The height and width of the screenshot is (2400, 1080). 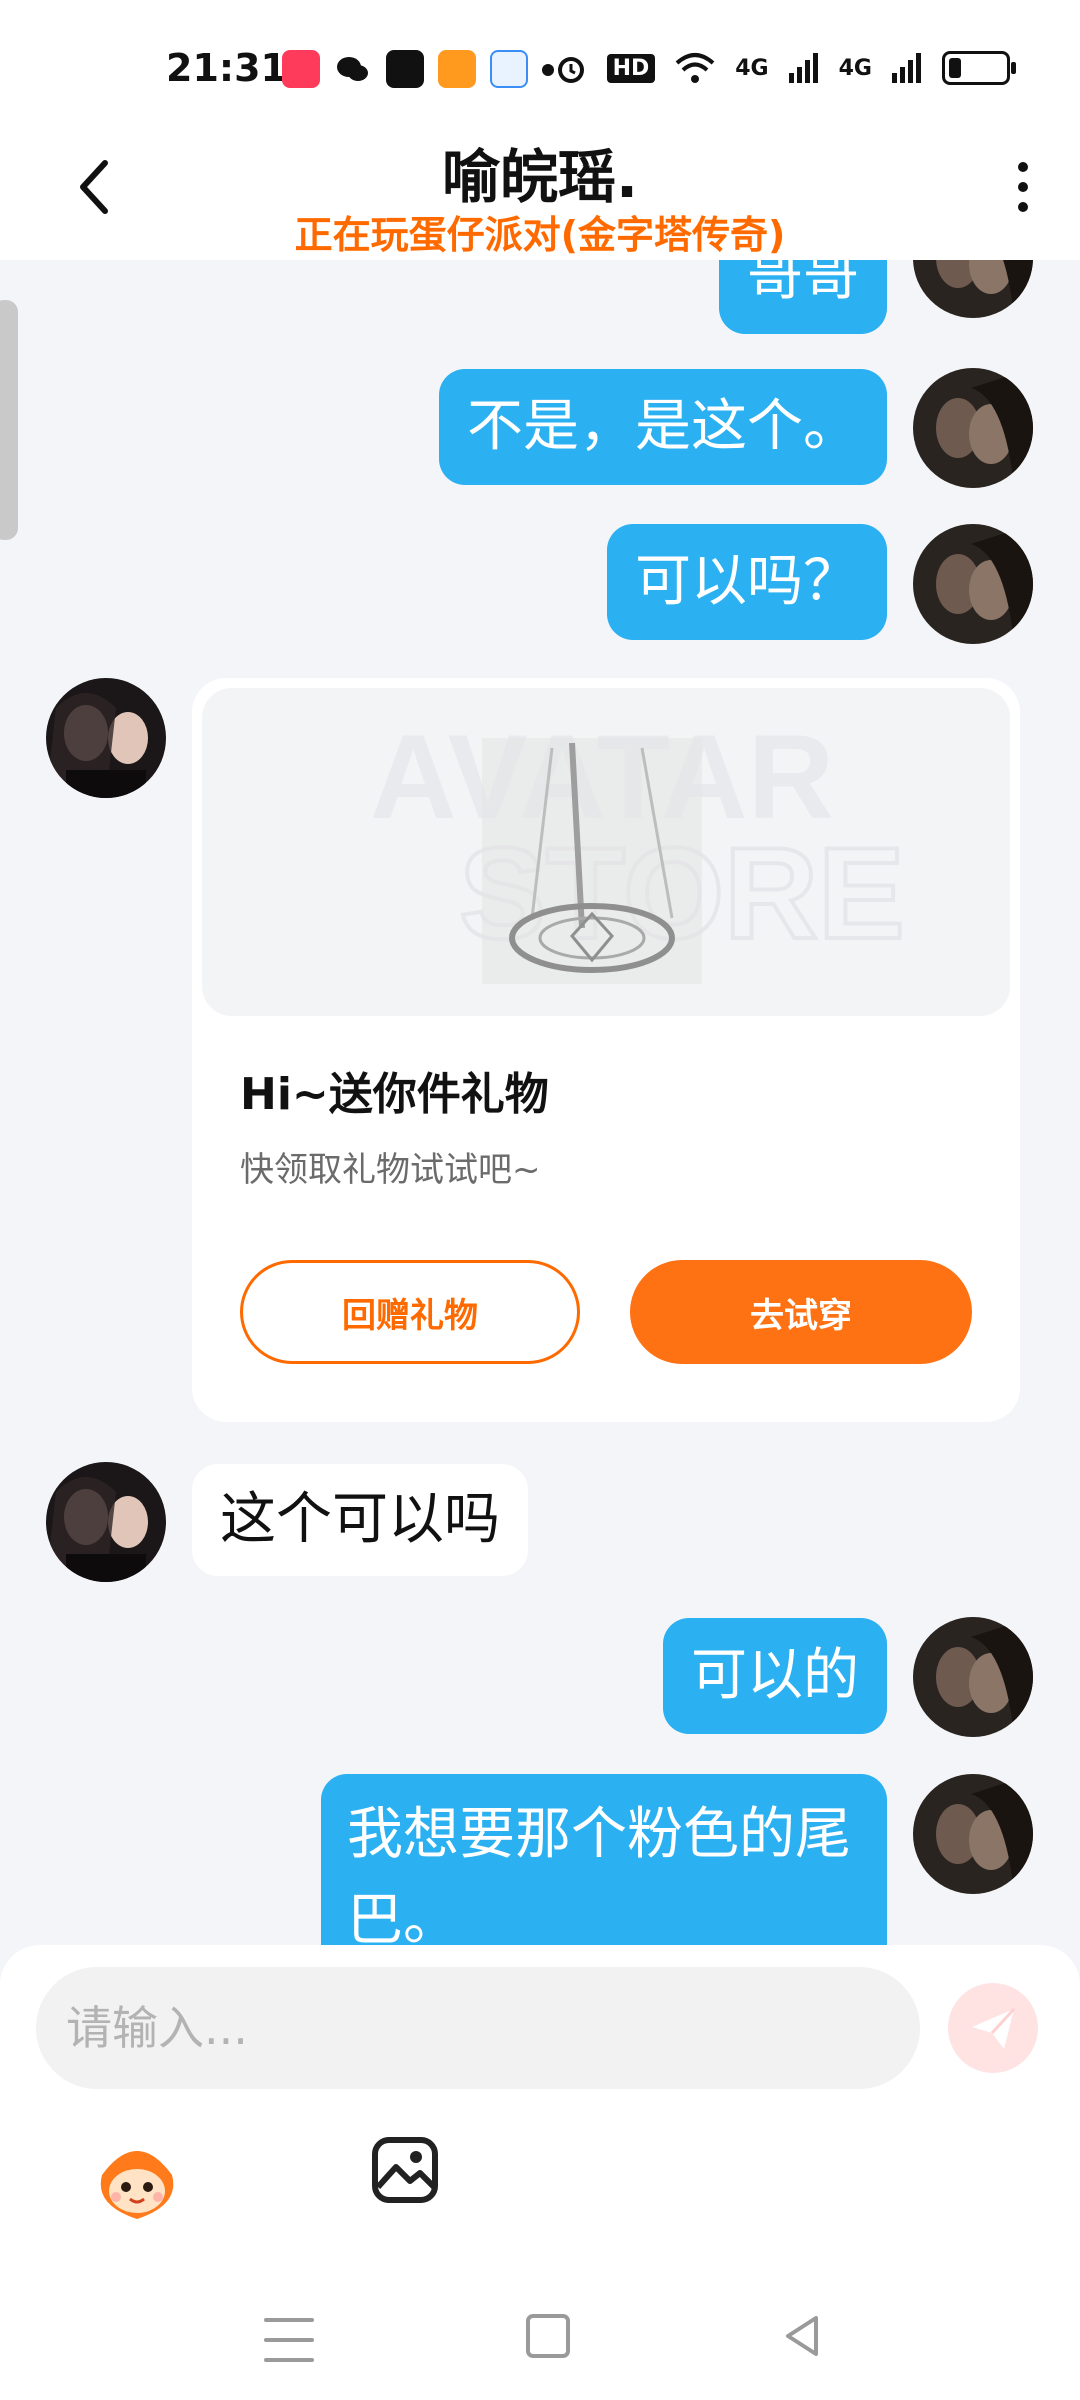 I want to click on wechat-app-icon, so click(x=353, y=69).